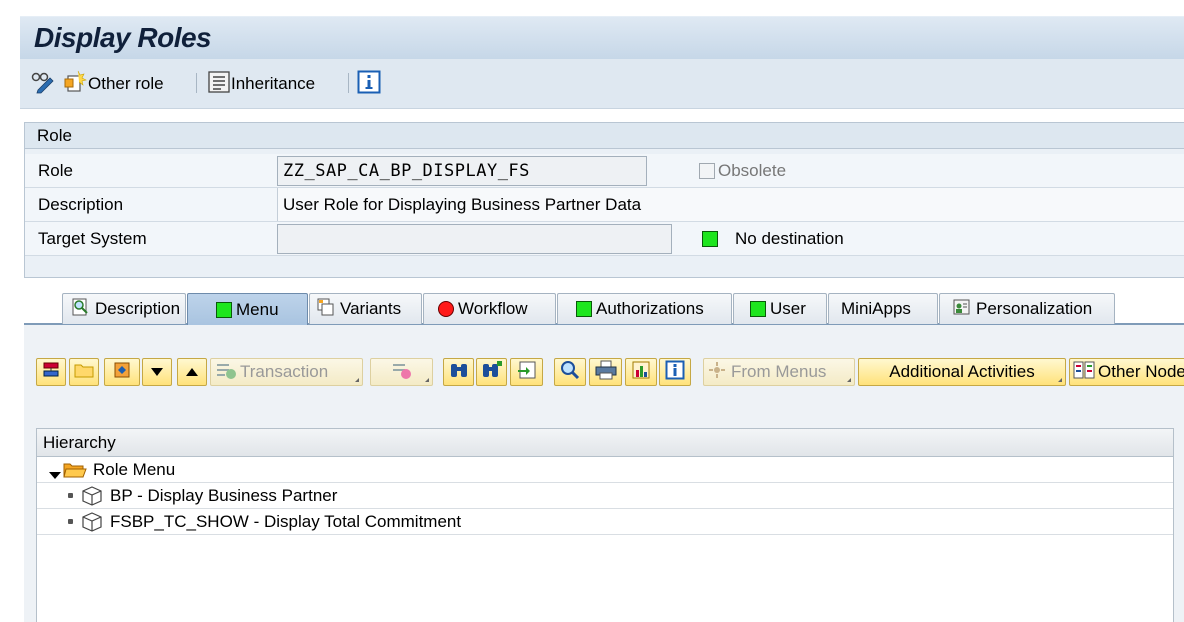 The width and height of the screenshot is (1184, 622). I want to click on tree-root-row: Role Menu, so click(605, 470).